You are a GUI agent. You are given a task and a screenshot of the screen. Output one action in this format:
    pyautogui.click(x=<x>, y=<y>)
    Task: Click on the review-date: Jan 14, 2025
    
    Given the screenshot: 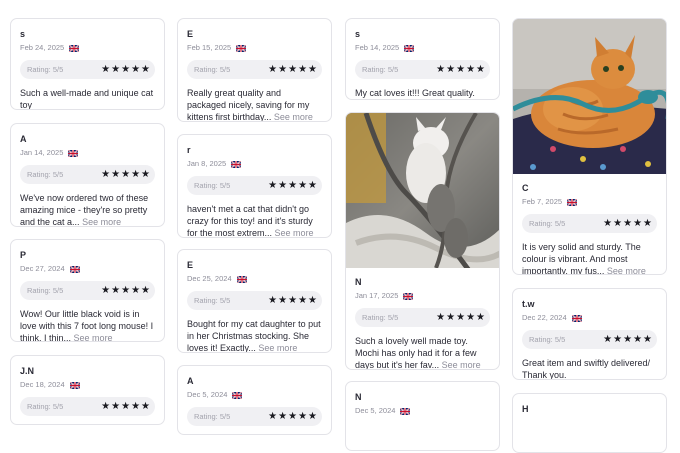 What is the action you would take?
    pyautogui.click(x=42, y=152)
    